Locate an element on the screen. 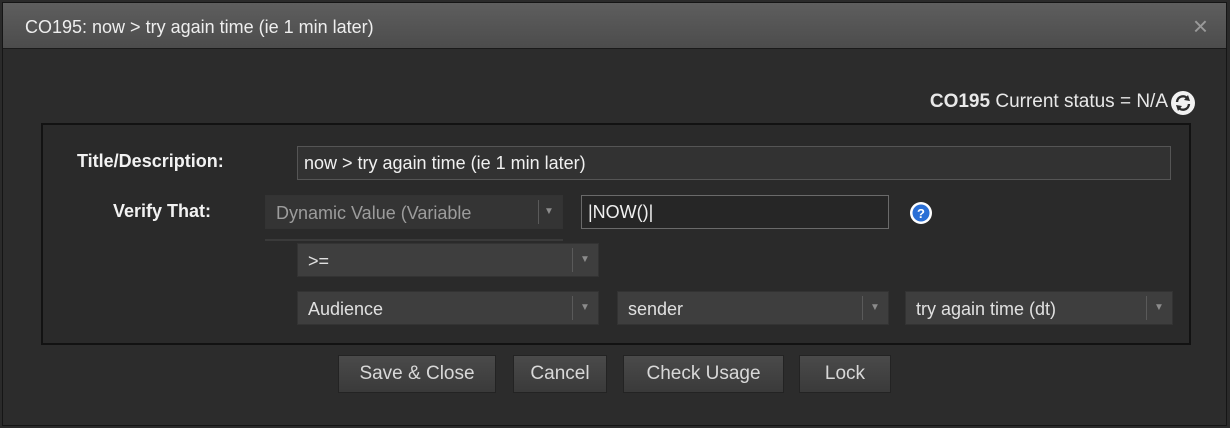 The image size is (1230, 428). status-text: Current status = N/A is located at coordinates (1079, 101).